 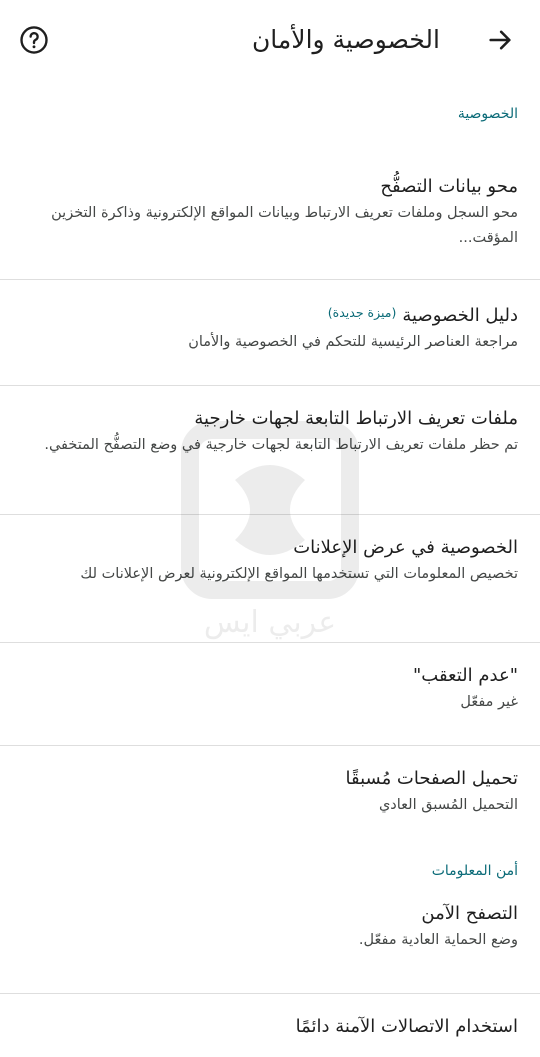 What do you see at coordinates (489, 702) in the screenshot?
I see `item-subtitle: غير مفعّل` at bounding box center [489, 702].